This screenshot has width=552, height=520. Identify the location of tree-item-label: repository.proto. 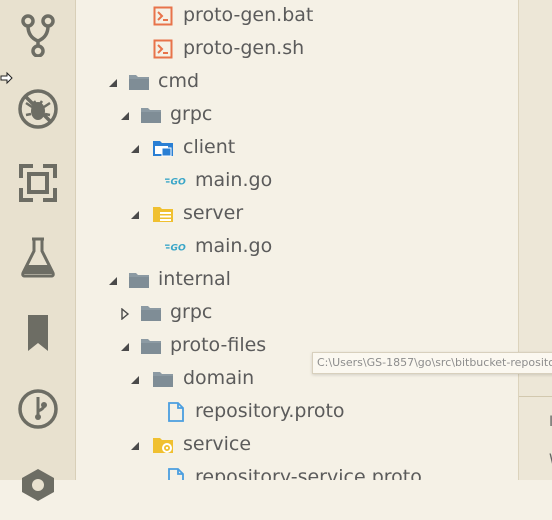
(270, 411).